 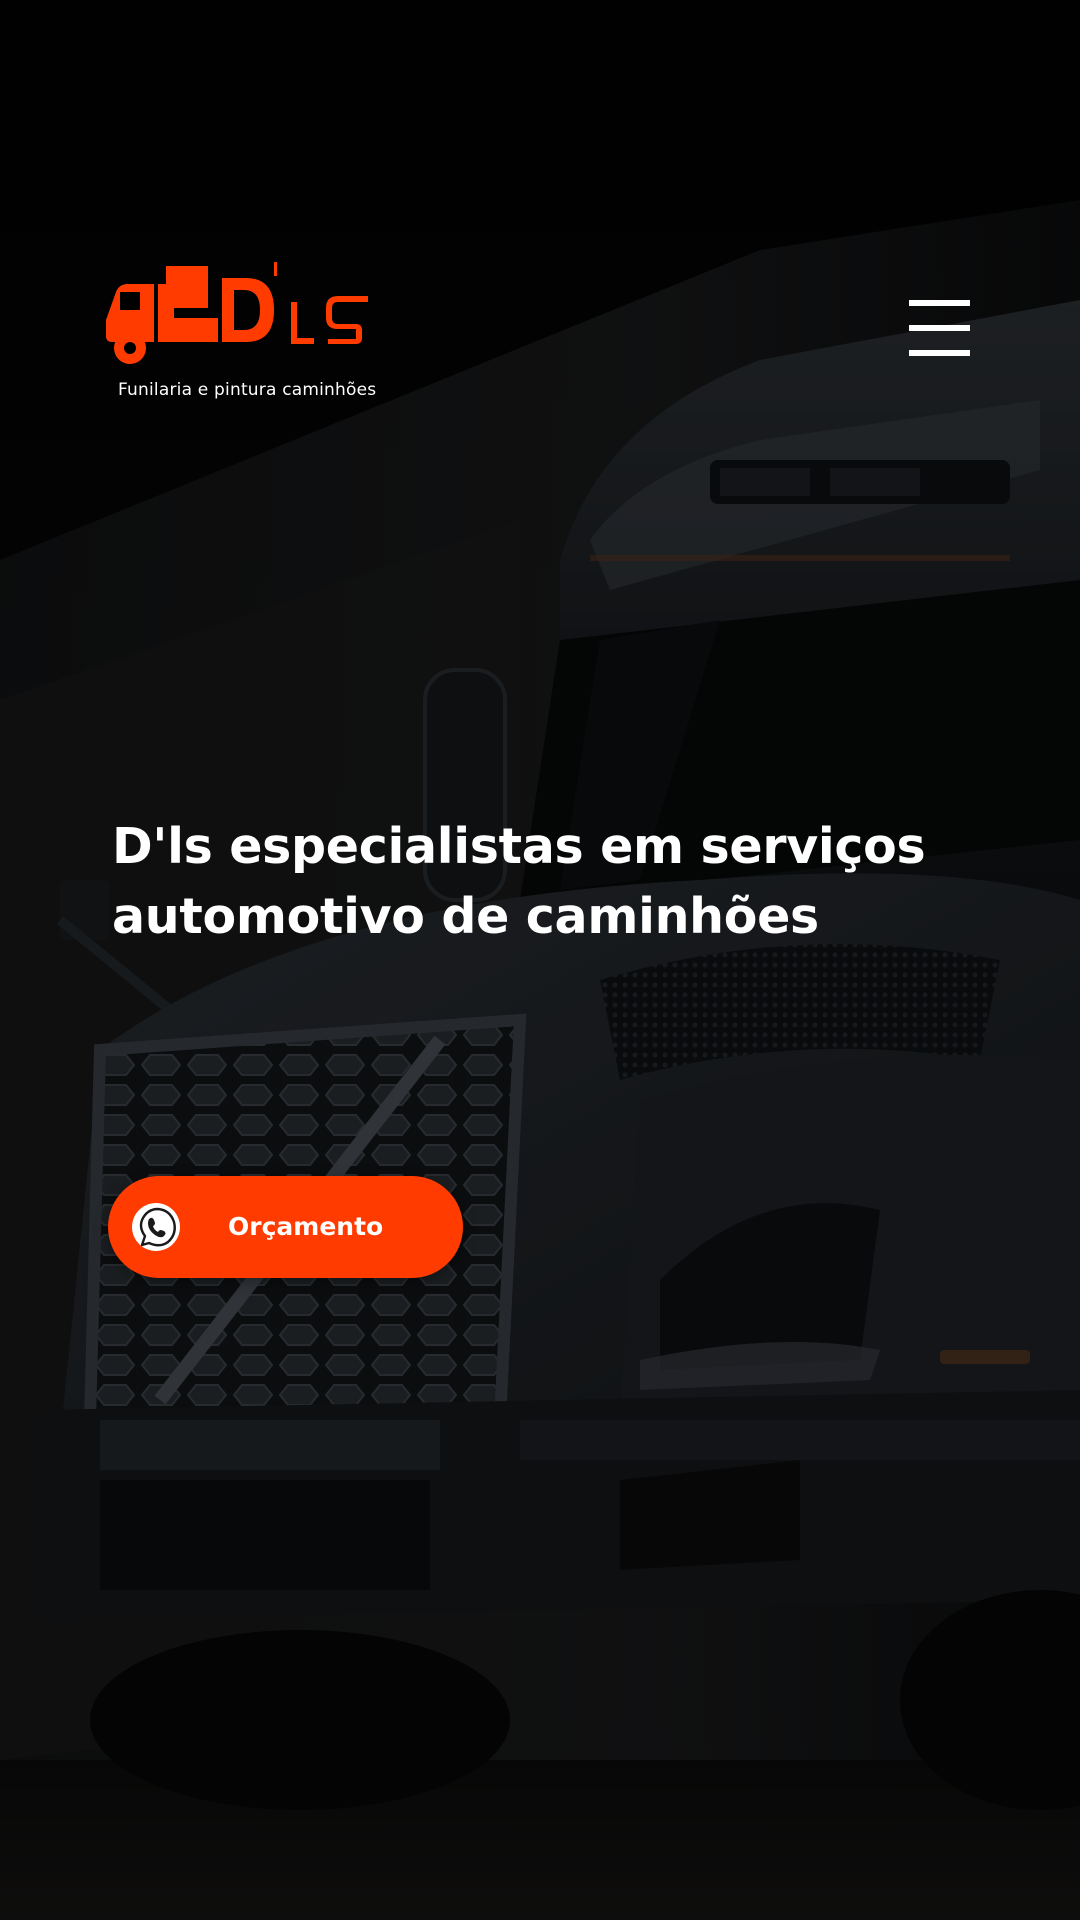 I want to click on hero-headline-line2: automotivo de caminhões, so click(x=465, y=916).